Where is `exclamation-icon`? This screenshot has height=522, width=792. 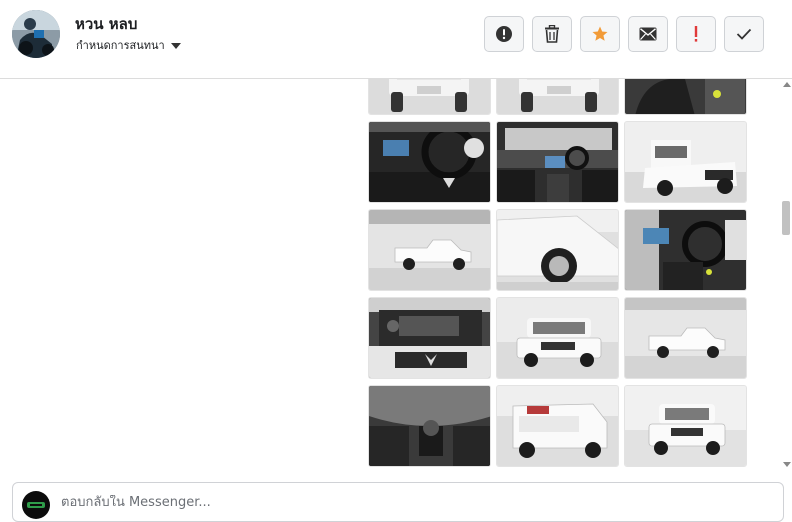
exclamation-icon is located at coordinates (696, 34).